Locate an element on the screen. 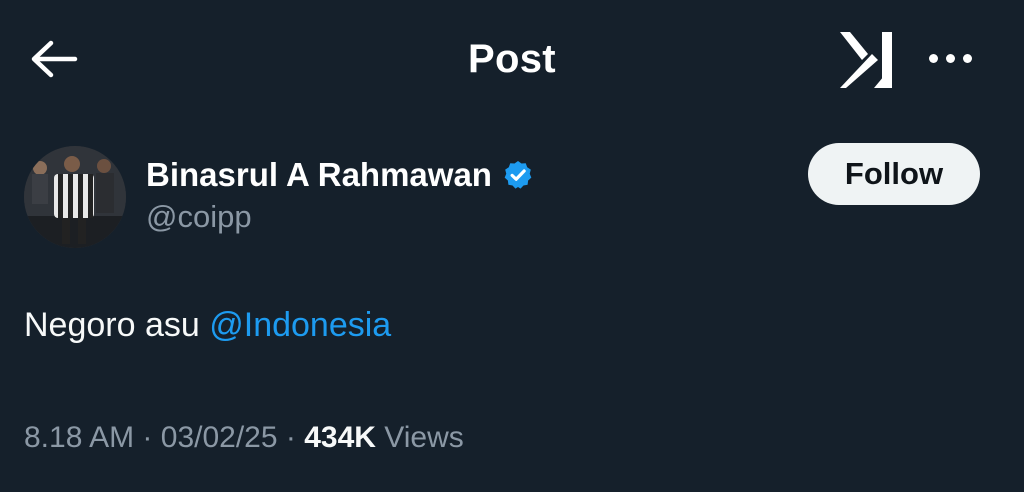 The height and width of the screenshot is (492, 1024). verified-badge-icon is located at coordinates (518, 175).